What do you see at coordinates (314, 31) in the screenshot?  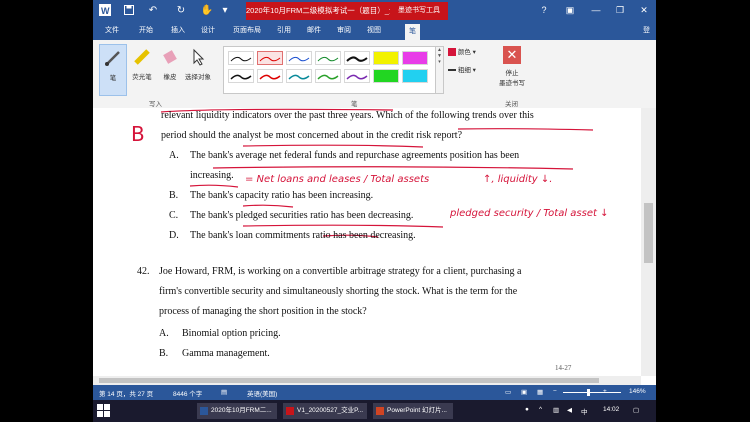 I see `tab-mailings: 邮件` at bounding box center [314, 31].